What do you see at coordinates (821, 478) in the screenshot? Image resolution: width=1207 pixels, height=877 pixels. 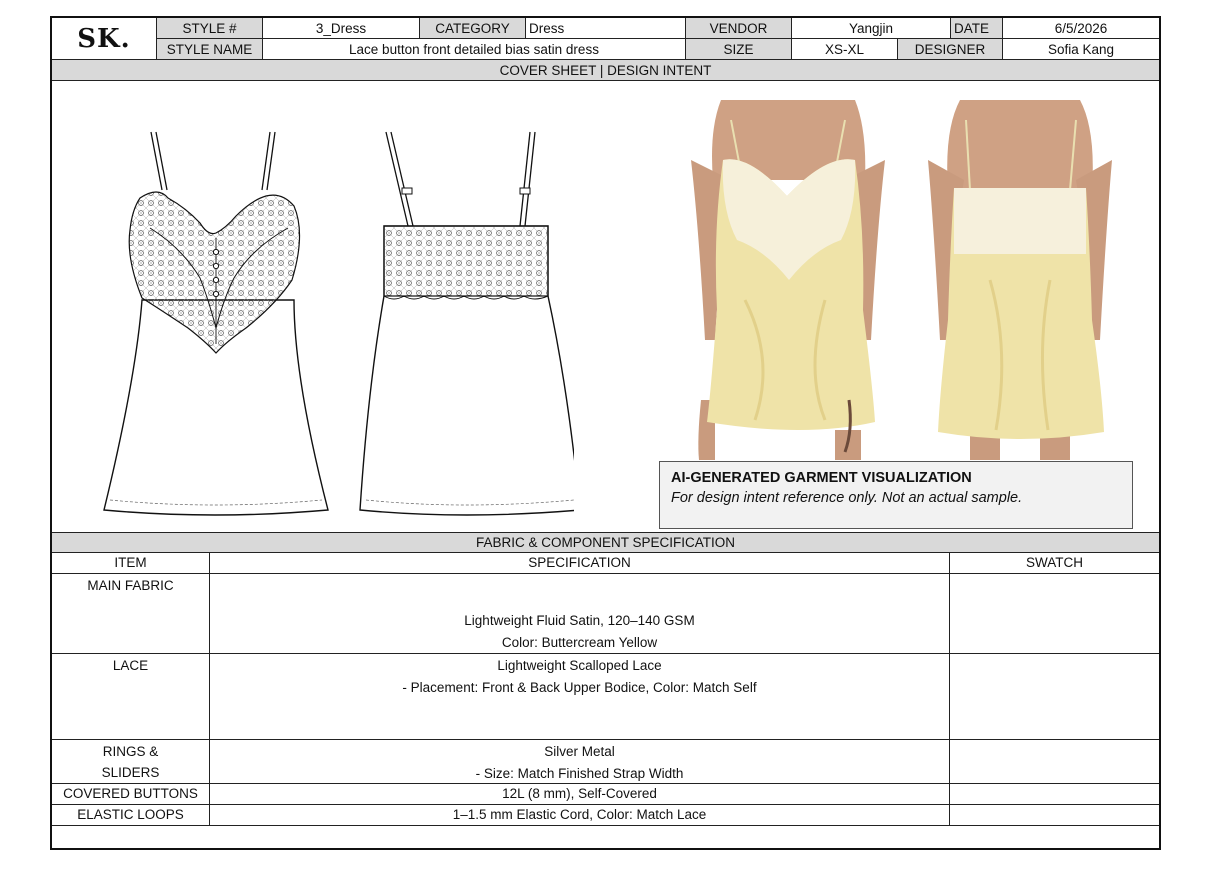 I see `notice-title: AI-GENERATED GARMENT VISUALIZATION` at bounding box center [821, 478].